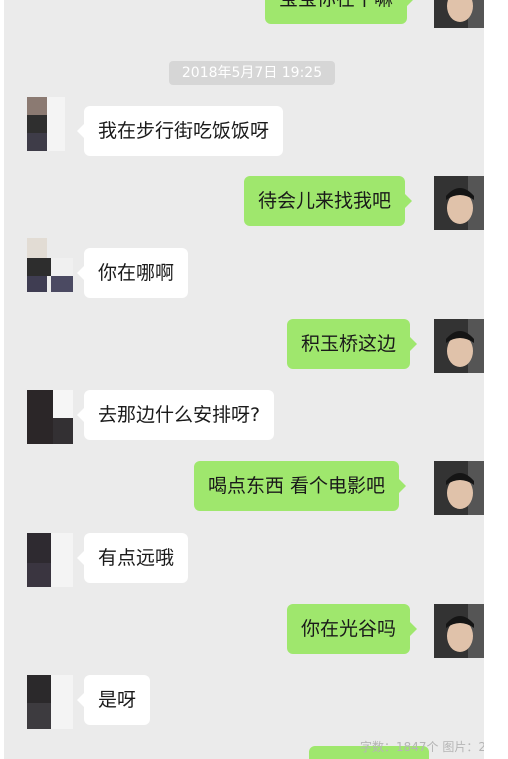  What do you see at coordinates (490, 379) in the screenshot?
I see `right-margin` at bounding box center [490, 379].